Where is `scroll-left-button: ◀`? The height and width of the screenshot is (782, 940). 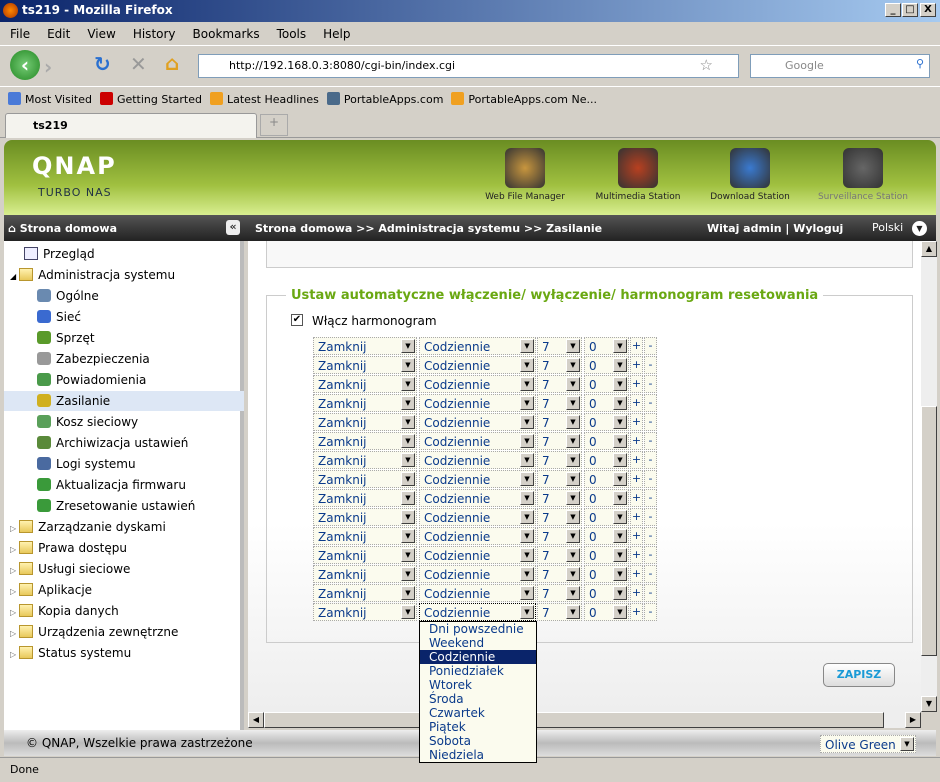 scroll-left-button: ◀ is located at coordinates (256, 720).